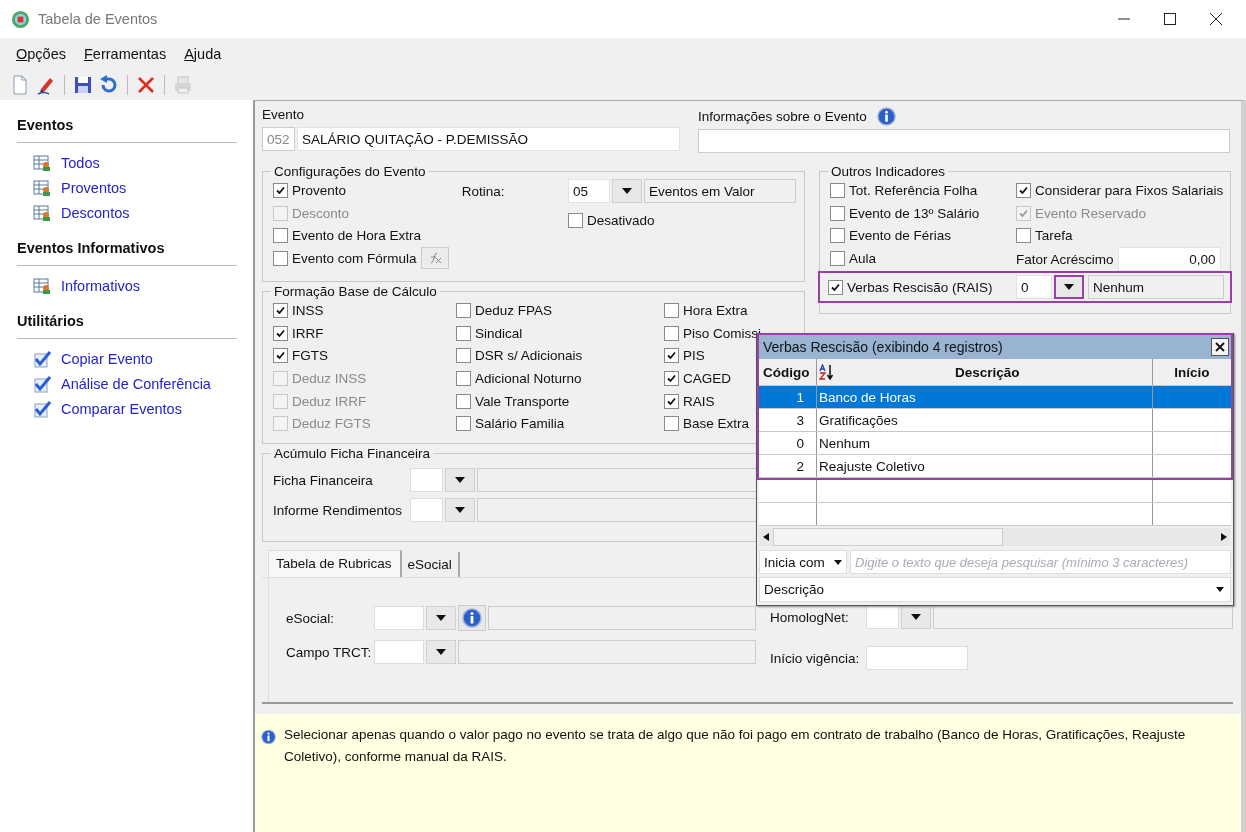 The image size is (1246, 832). What do you see at coordinates (41, 54) in the screenshot?
I see `menu-item: Opções` at bounding box center [41, 54].